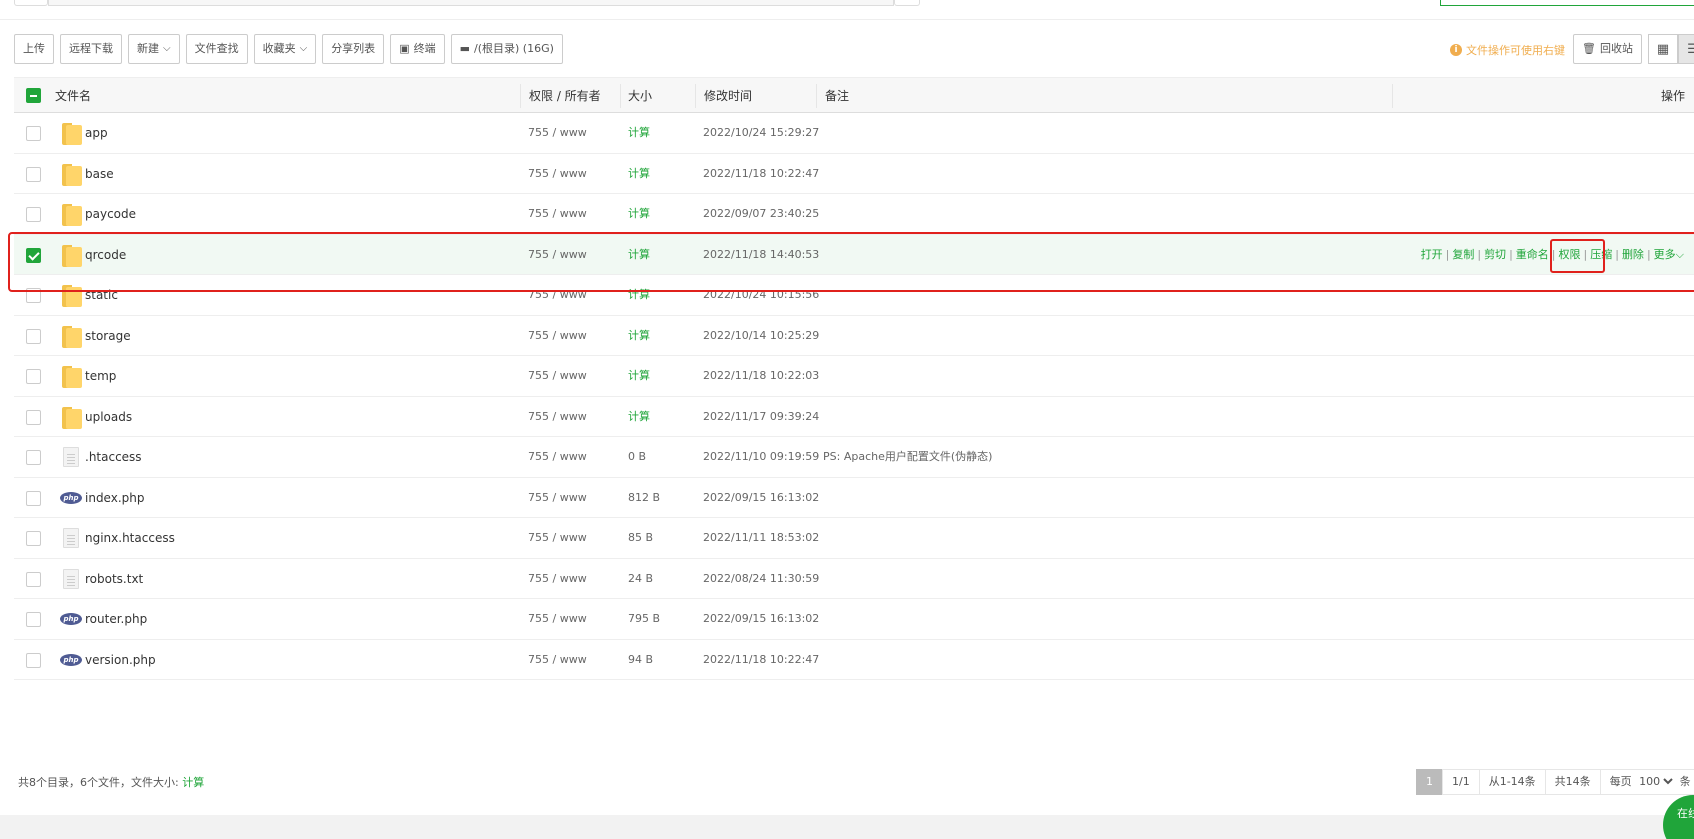 The width and height of the screenshot is (1694, 839). What do you see at coordinates (854, 214) in the screenshot?
I see `table-row: paycode 755 / www 计算 2022/09/07 23:40:25` at bounding box center [854, 214].